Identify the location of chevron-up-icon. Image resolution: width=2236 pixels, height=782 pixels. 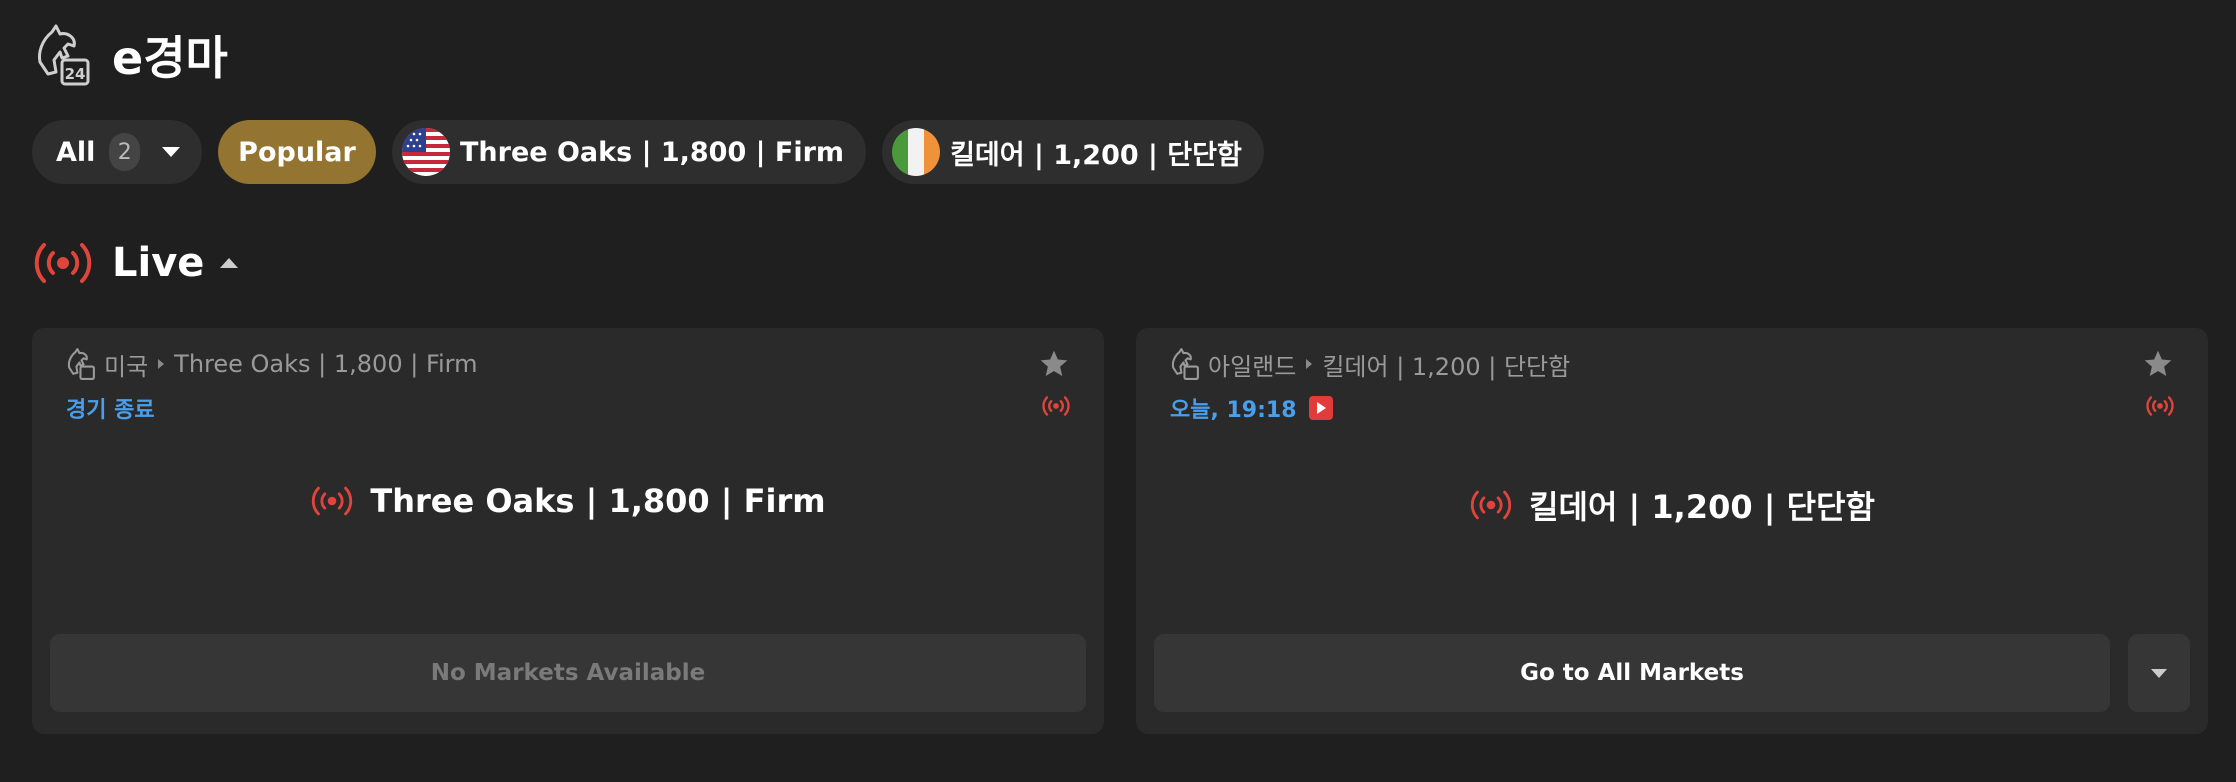
(229, 263).